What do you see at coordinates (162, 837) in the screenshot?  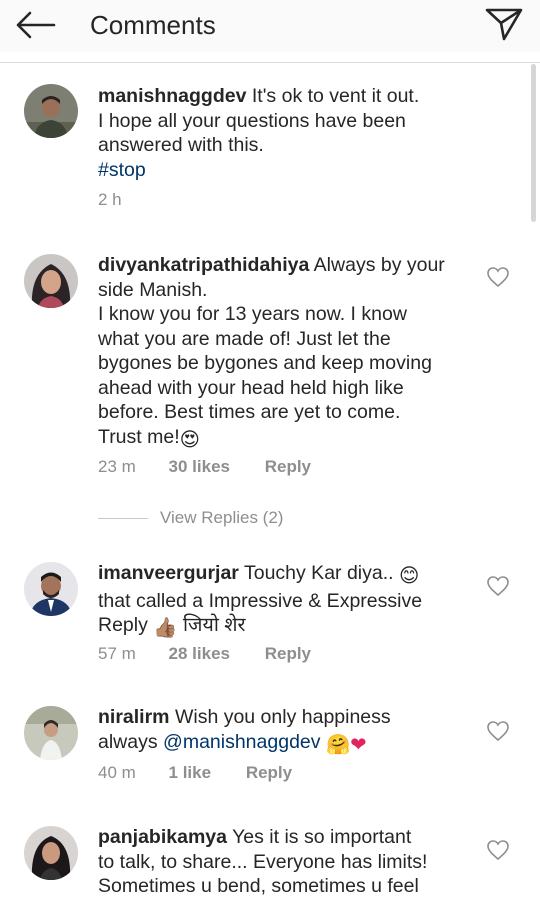 I see `comment-username: panjabikamya` at bounding box center [162, 837].